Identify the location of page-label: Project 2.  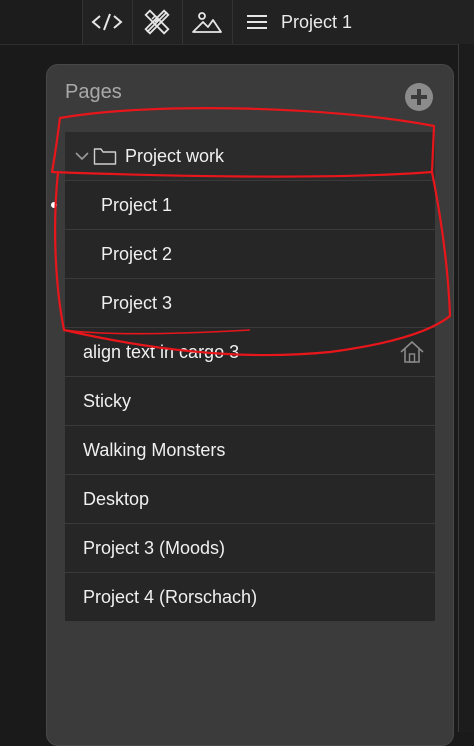
(137, 253).